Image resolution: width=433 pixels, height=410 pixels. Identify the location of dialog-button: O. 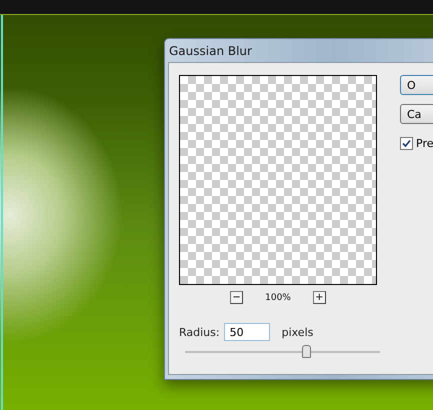
(416, 85).